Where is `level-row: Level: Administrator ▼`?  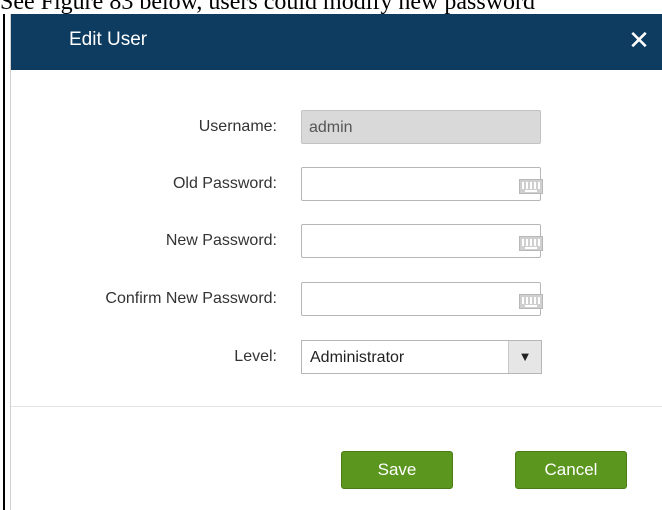 level-row: Level: Administrator ▼ is located at coordinates (336, 358).